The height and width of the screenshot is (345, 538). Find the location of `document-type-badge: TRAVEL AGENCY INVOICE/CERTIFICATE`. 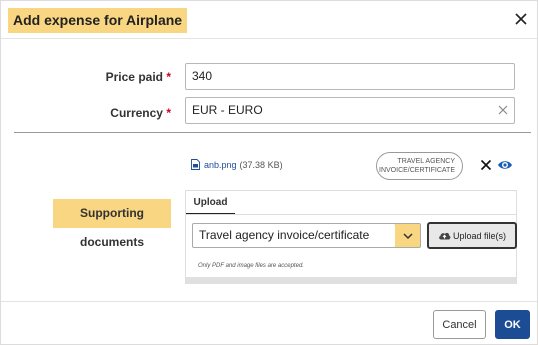

document-type-badge: TRAVEL AGENCY INVOICE/CERTIFICATE is located at coordinates (419, 166).